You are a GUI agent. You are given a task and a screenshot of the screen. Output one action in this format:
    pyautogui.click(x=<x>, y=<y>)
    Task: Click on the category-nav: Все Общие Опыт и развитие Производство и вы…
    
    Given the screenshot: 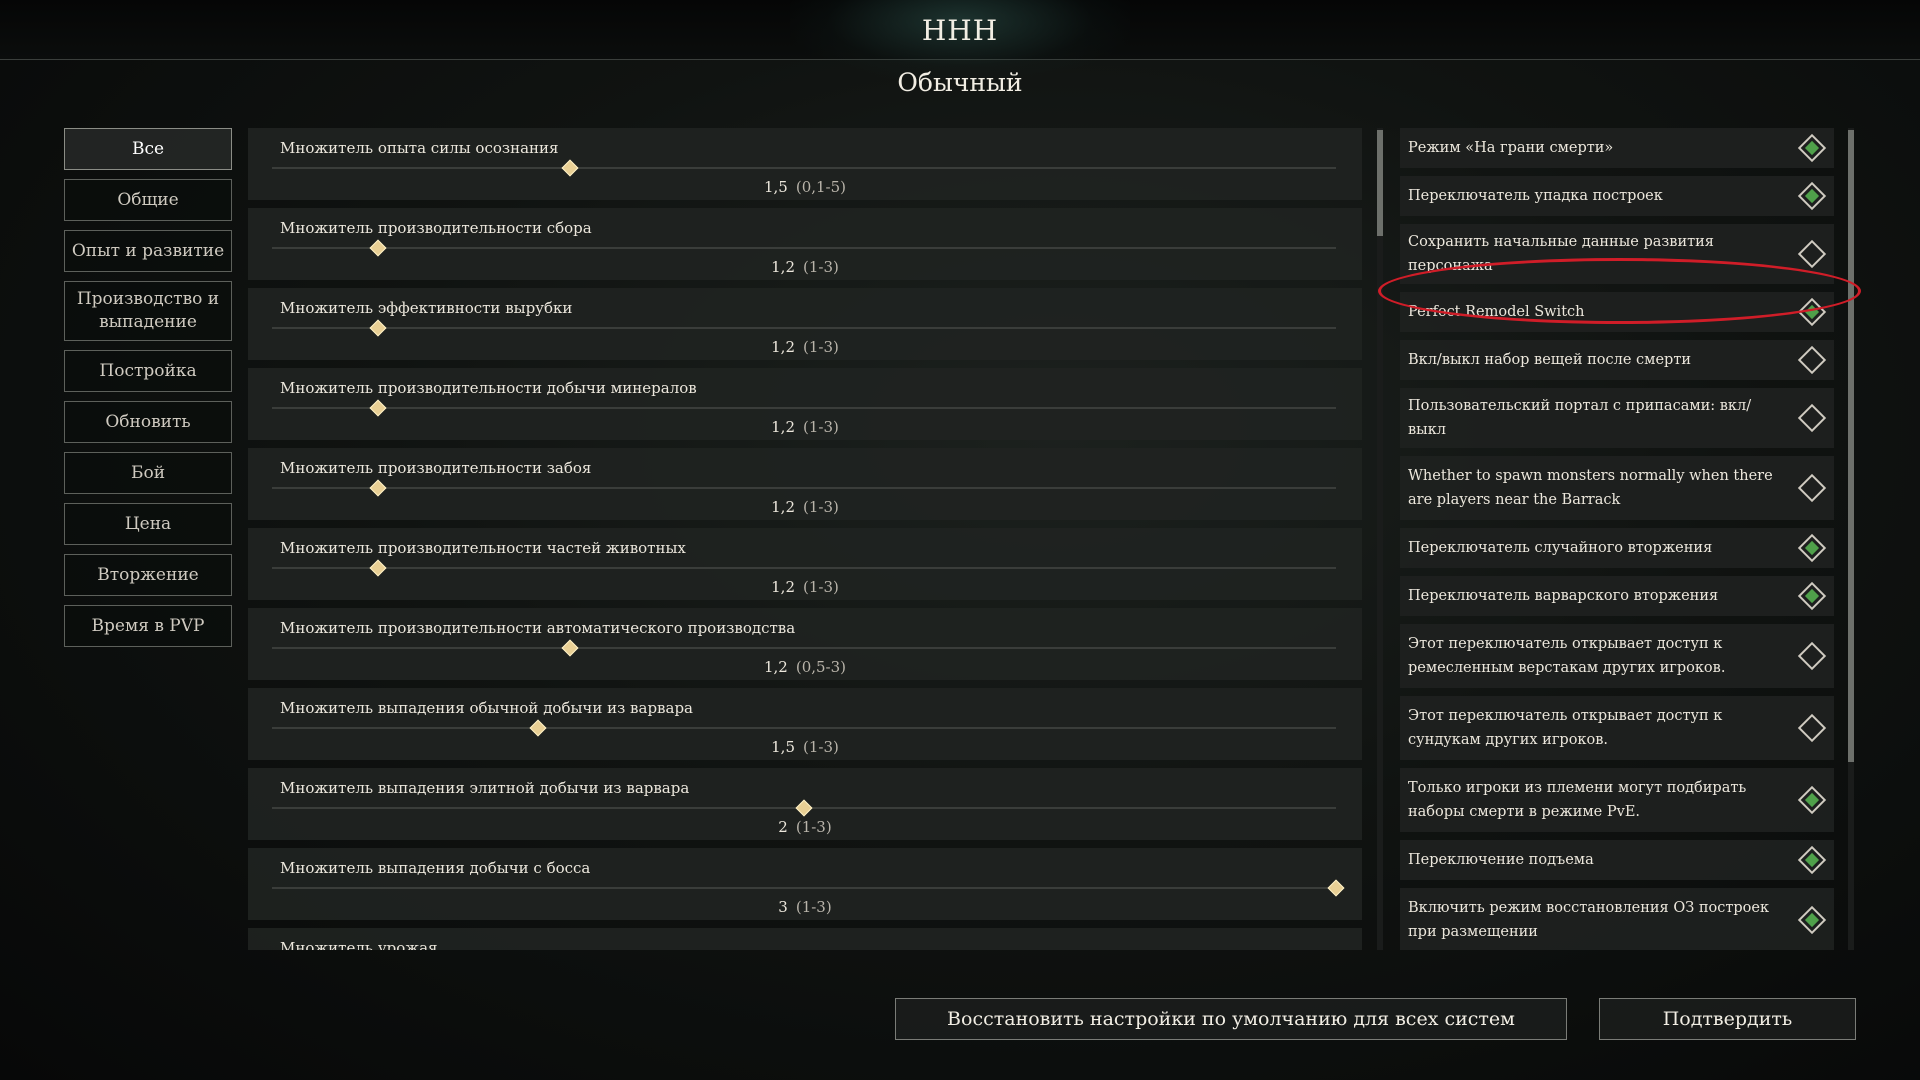 What is the action you would take?
    pyautogui.click(x=148, y=392)
    